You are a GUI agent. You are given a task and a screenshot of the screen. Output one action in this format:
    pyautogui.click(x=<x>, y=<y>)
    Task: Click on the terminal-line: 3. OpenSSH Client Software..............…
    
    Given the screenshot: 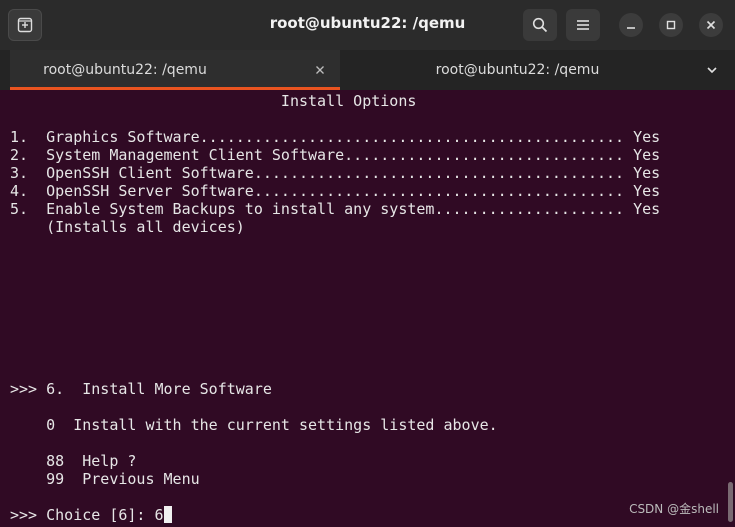 What is the action you would take?
    pyautogui.click(x=335, y=173)
    